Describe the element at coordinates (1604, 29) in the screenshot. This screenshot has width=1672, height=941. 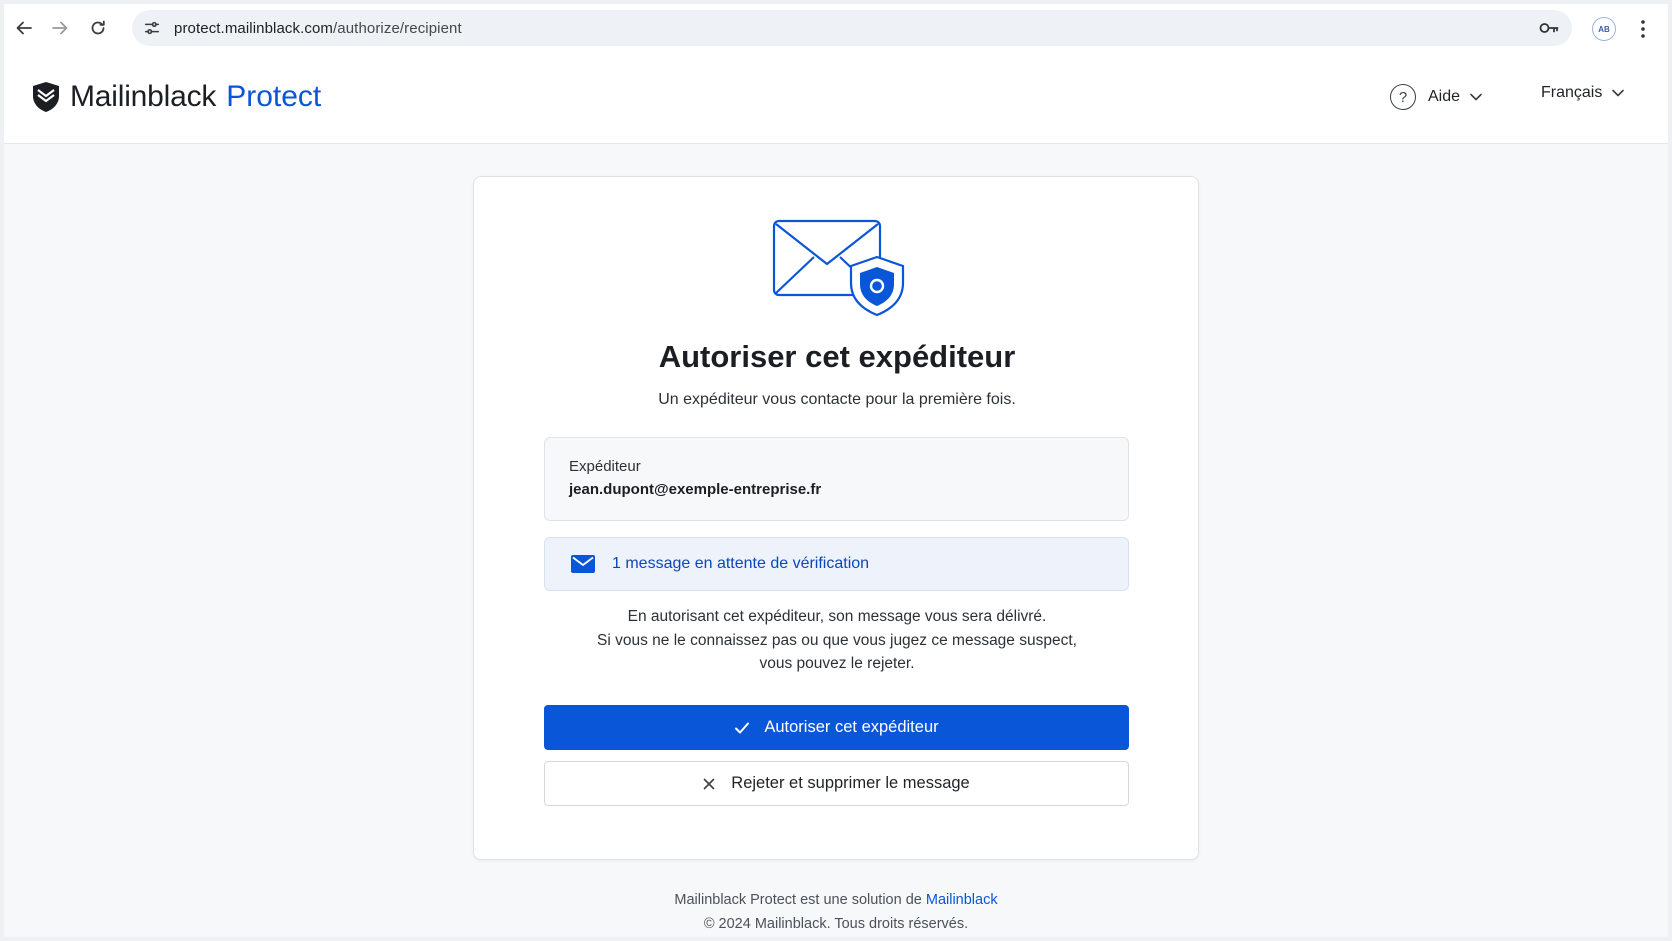
I see `profile-avatar: AB` at that location.